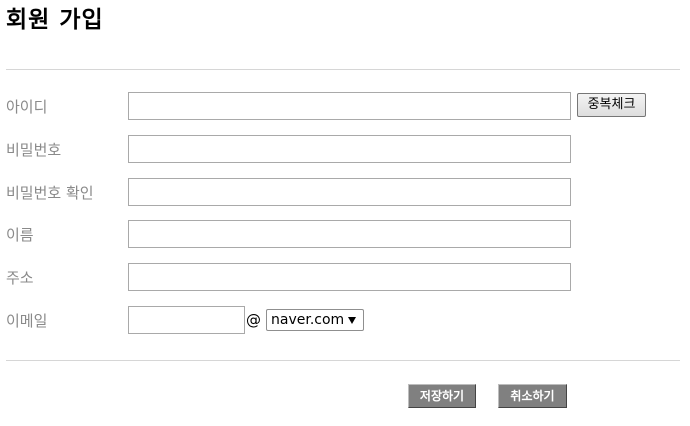 This screenshot has height=426, width=690. Describe the element at coordinates (343, 69) in the screenshot. I see `top-divider` at that location.